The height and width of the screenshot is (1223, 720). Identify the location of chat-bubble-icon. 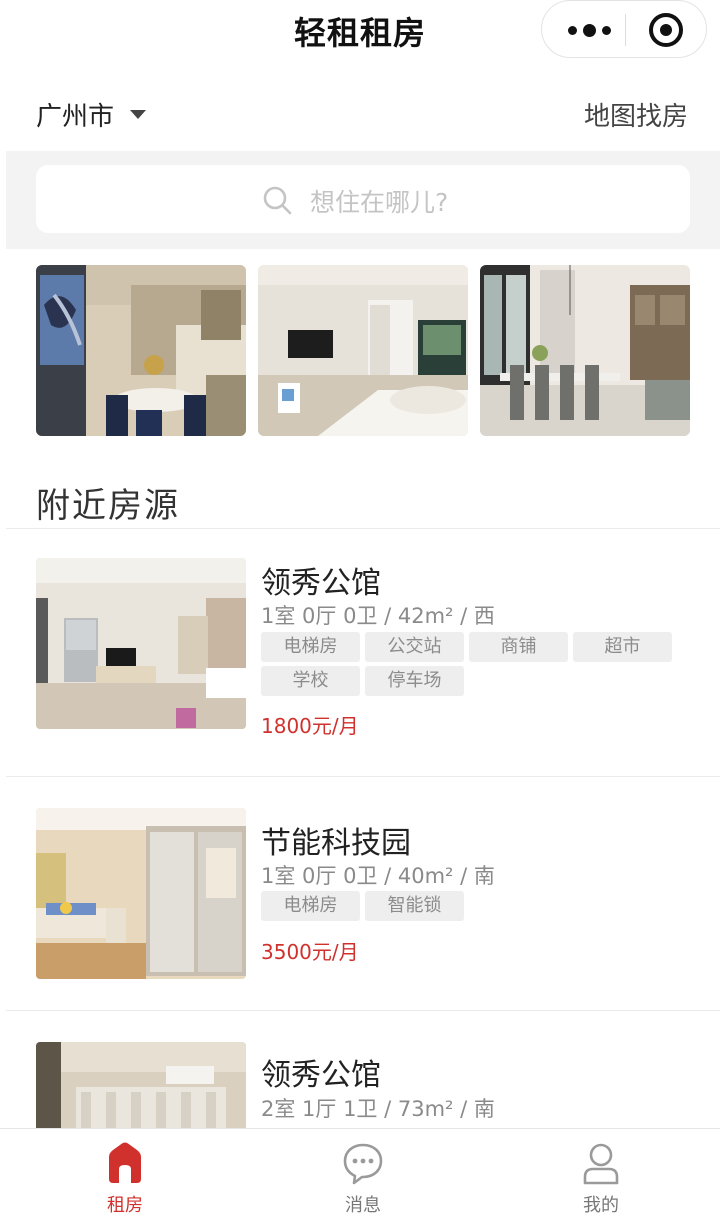
(363, 1164).